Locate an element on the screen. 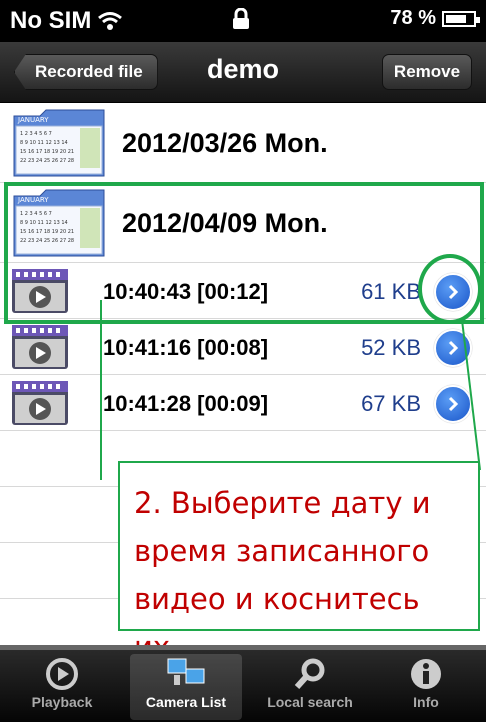 Image resolution: width=486 pixels, height=722 pixels. tab-label: Camera List is located at coordinates (186, 702).